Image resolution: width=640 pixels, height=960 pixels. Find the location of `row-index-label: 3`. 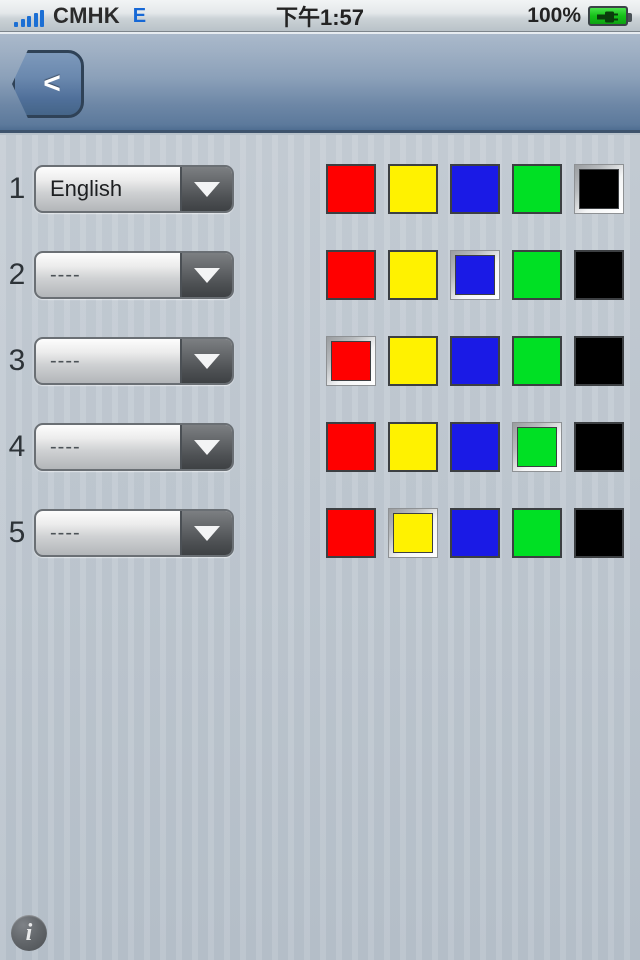

row-index-label: 3 is located at coordinates (17, 360).